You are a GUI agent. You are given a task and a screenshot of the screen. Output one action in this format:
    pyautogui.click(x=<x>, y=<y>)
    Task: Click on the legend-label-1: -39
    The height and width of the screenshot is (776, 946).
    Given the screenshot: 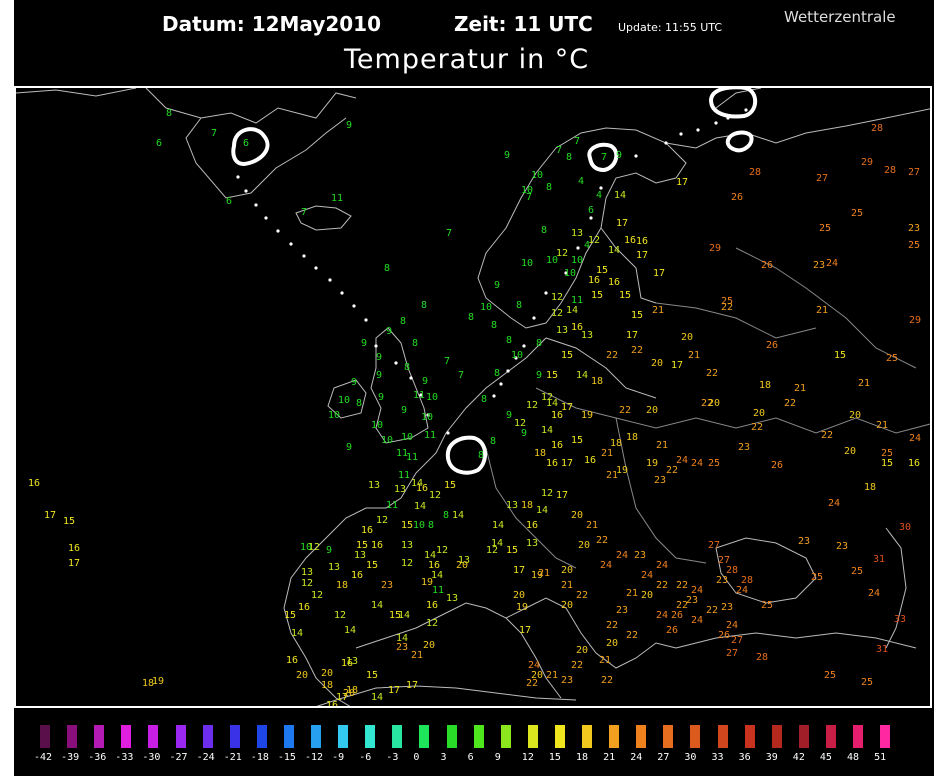 What is the action you would take?
    pyautogui.click(x=70, y=757)
    